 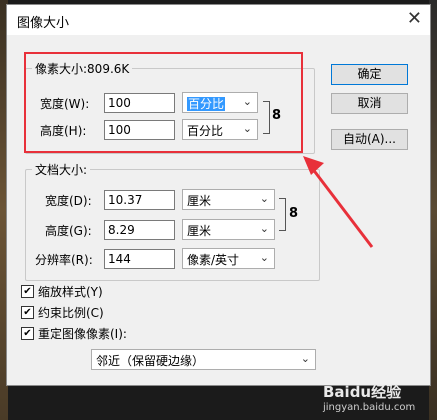 I want to click on watermark: Baidu经验 jingyan.baidu.com, so click(x=377, y=398).